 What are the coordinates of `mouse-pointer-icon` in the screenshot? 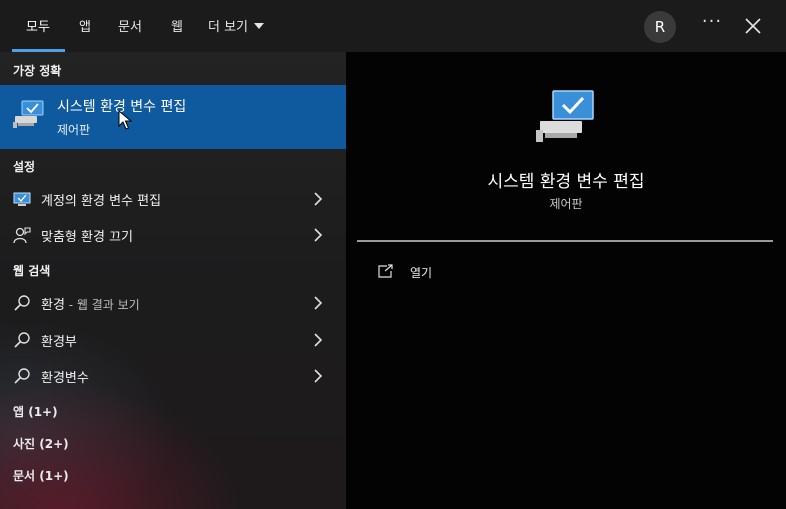 It's located at (125, 120).